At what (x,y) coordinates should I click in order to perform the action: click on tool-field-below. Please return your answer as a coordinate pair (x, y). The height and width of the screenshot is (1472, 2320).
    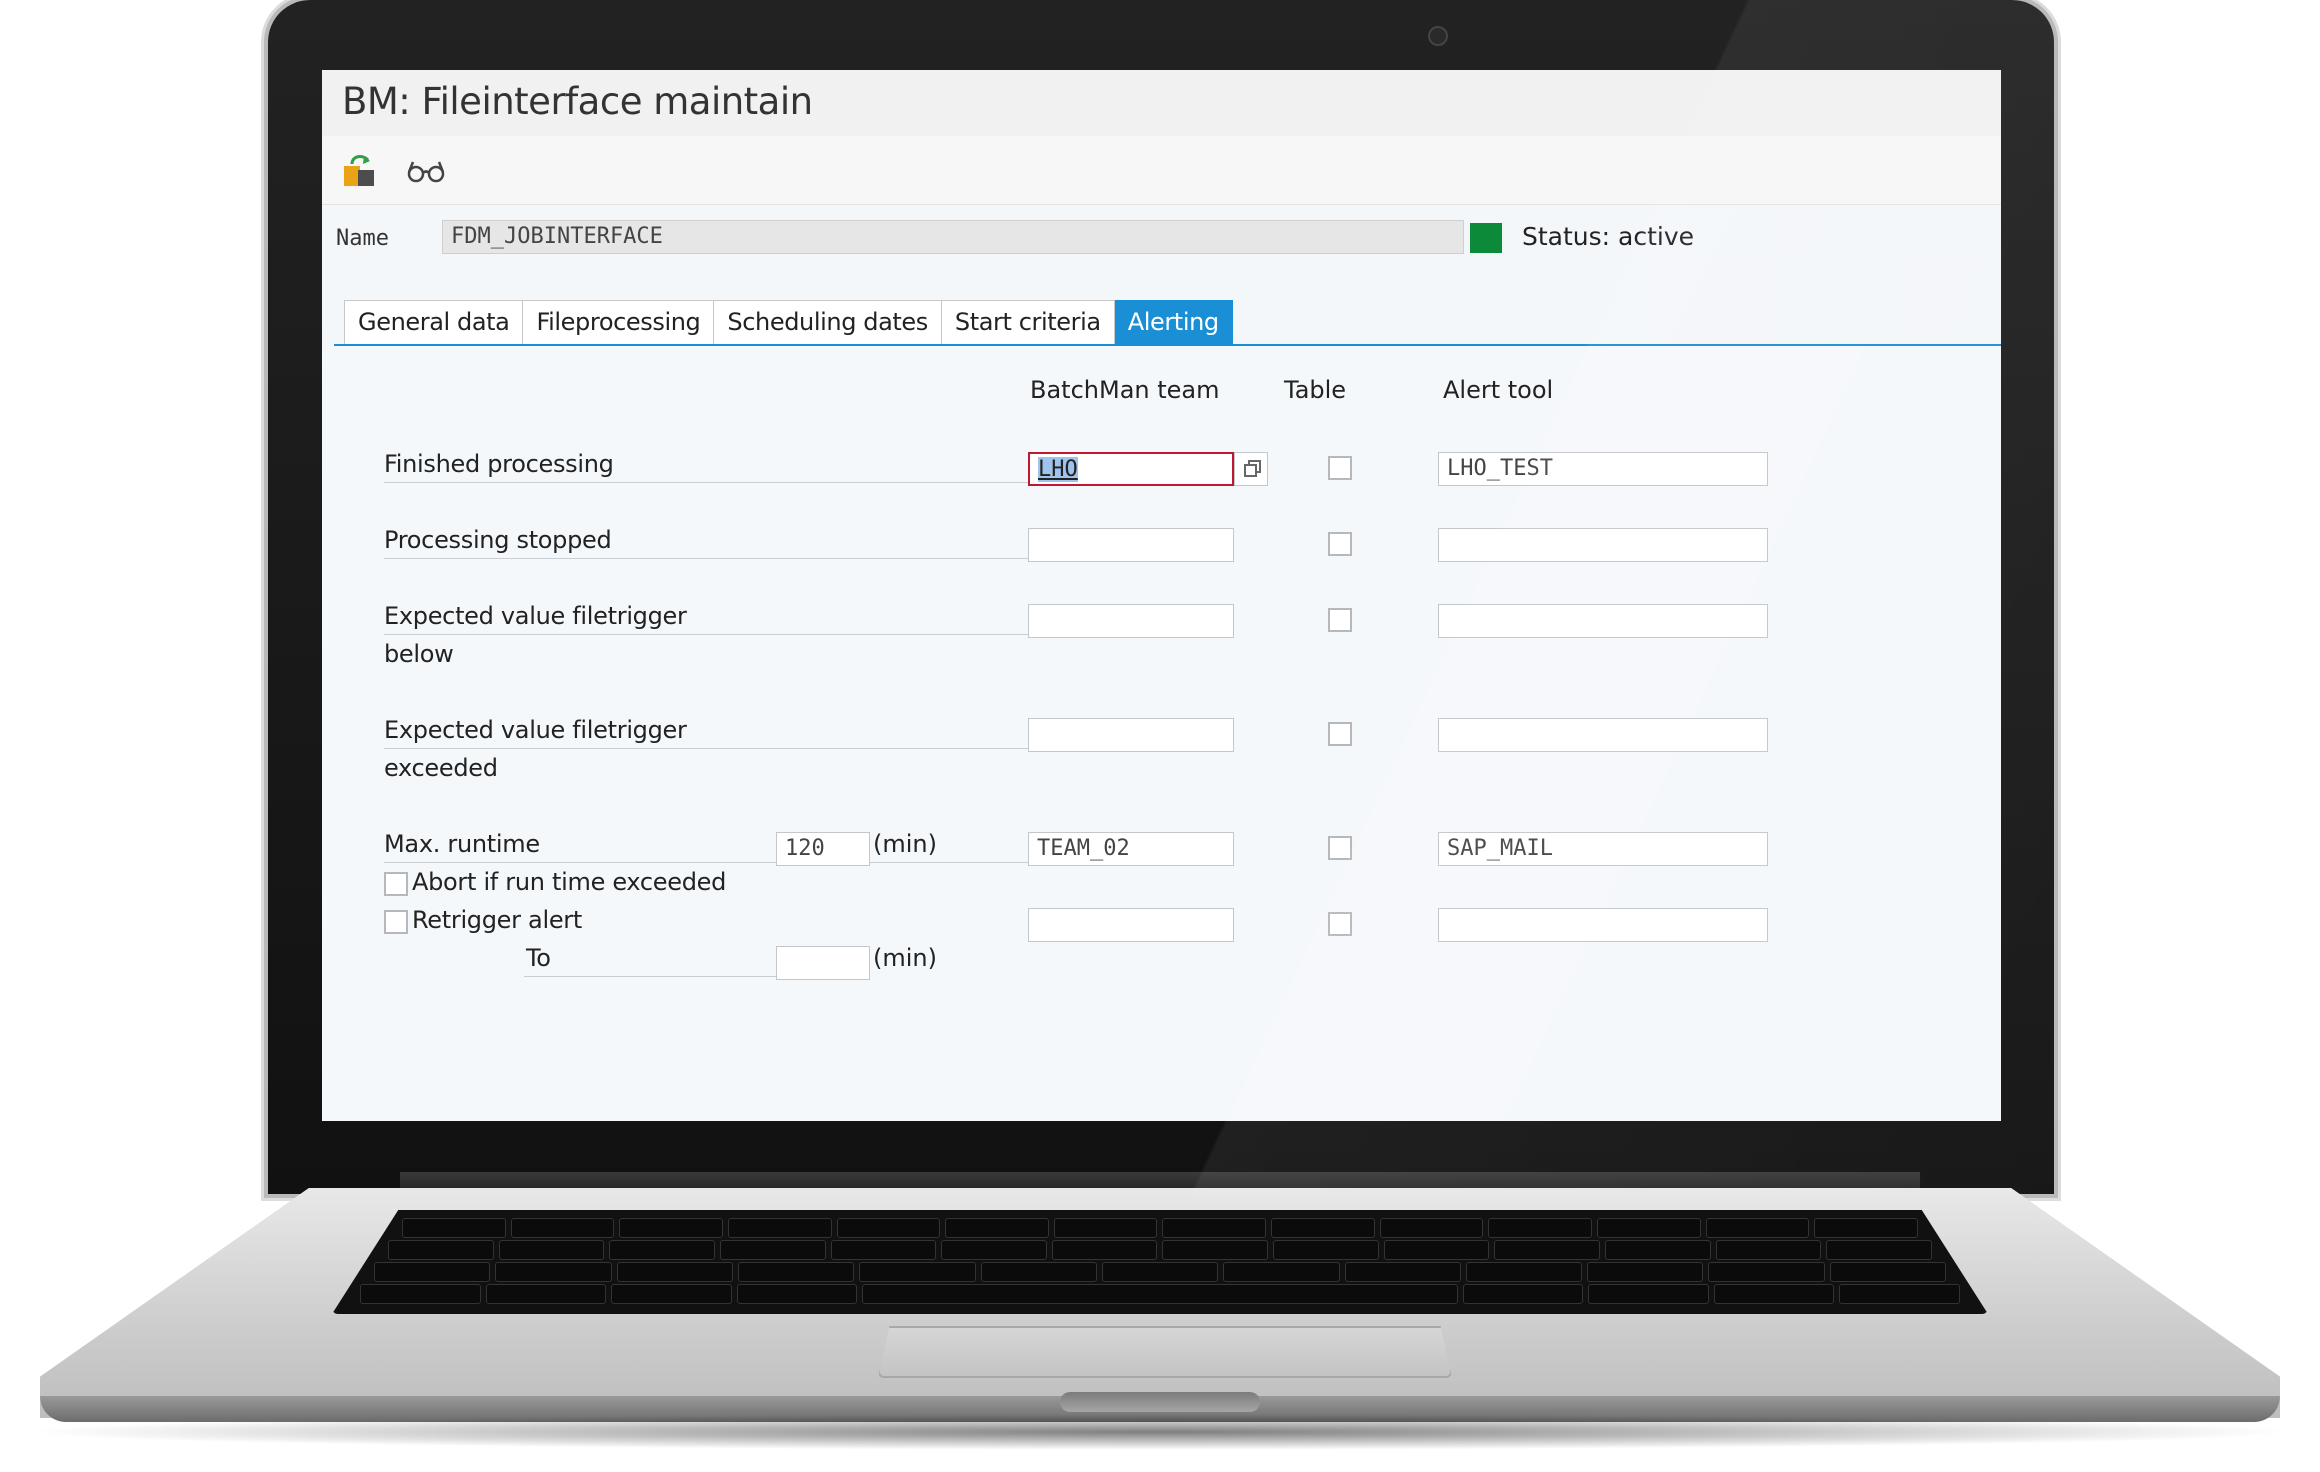
    Looking at the image, I should click on (1603, 621).